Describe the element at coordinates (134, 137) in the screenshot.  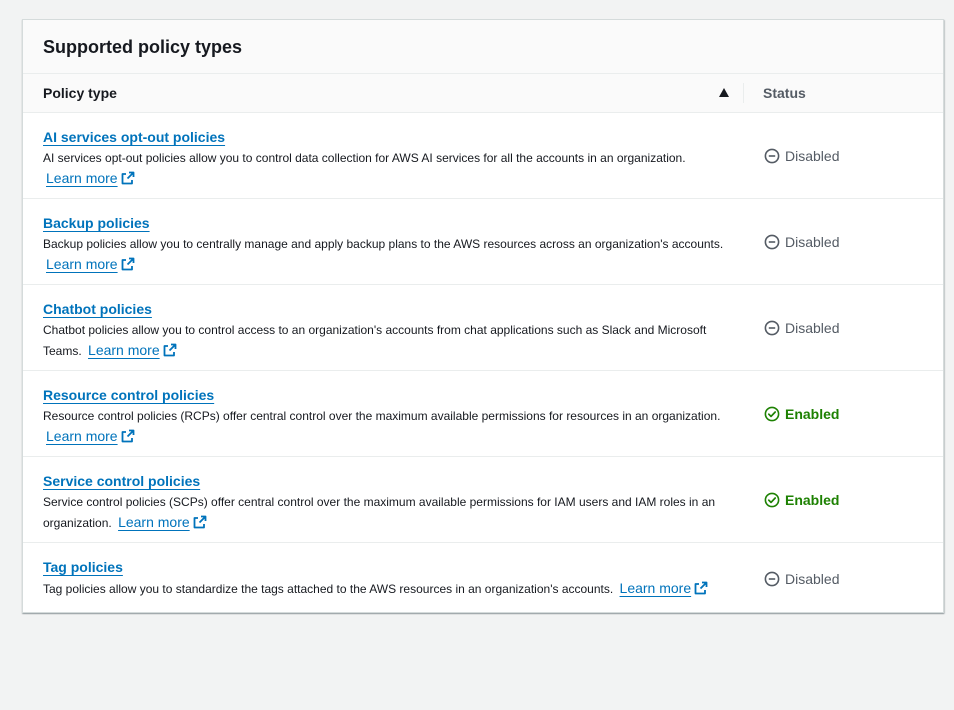
I see `policy-link-ai-services-opt-out: AI services opt-out policies` at that location.